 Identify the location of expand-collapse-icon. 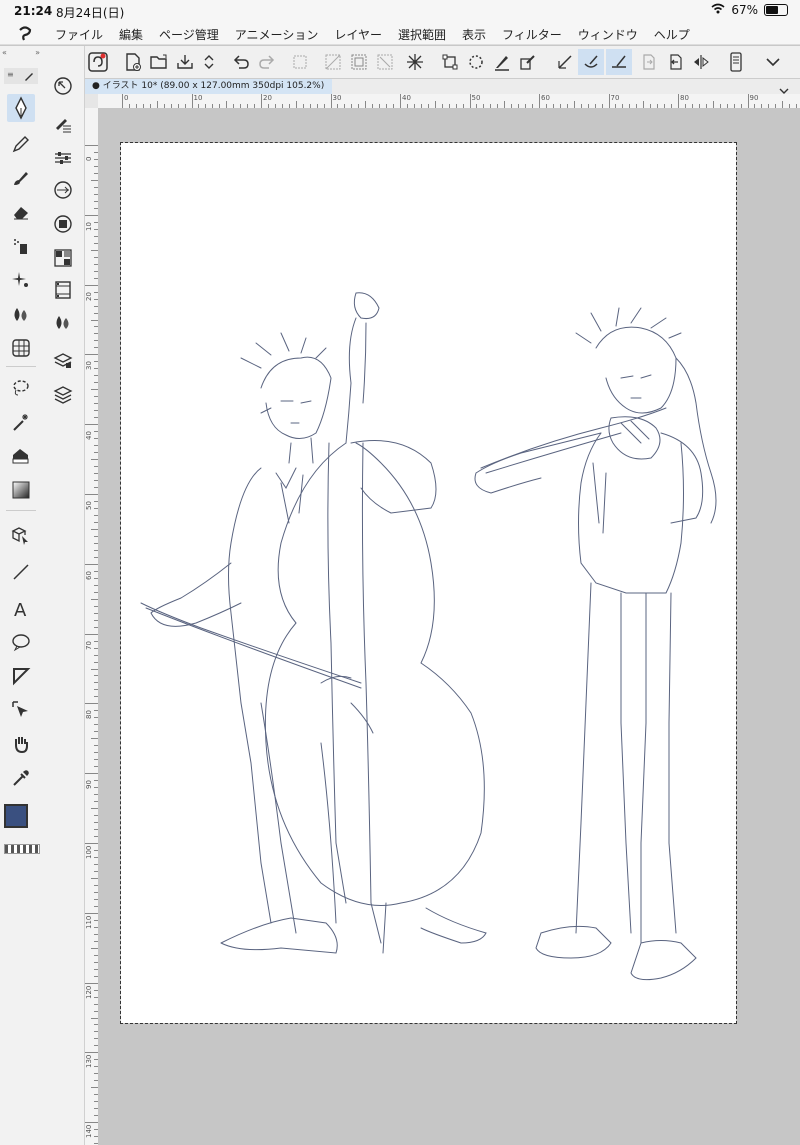
(209, 62).